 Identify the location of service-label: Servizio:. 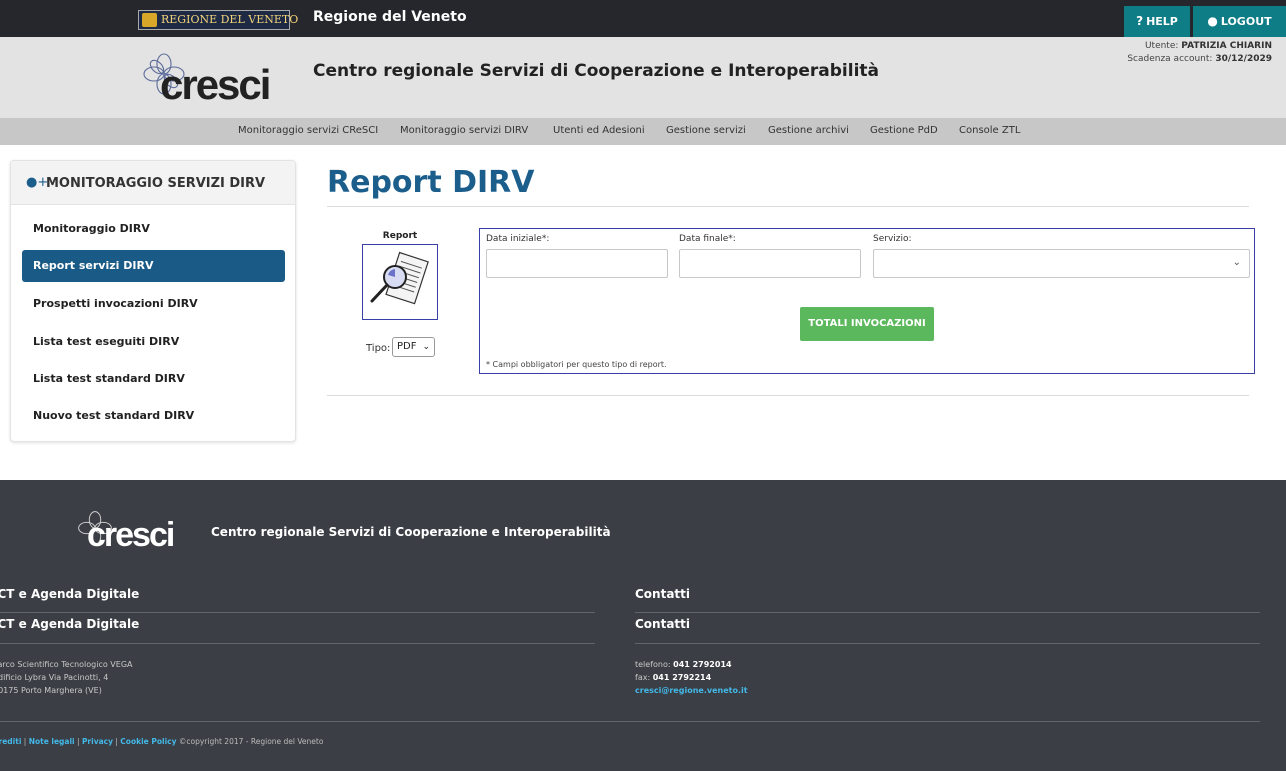
(892, 239).